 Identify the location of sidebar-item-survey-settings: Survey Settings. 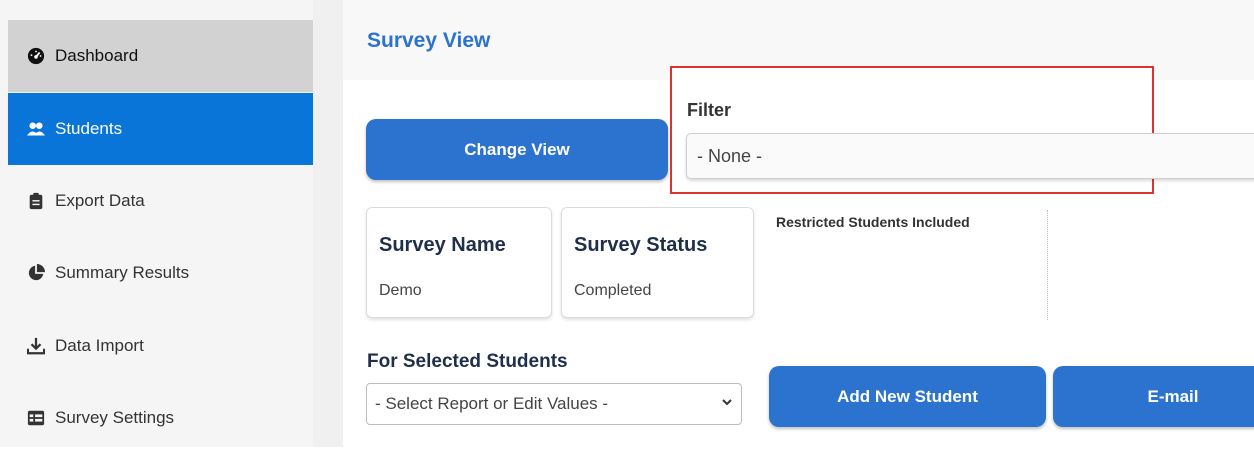
(160, 418).